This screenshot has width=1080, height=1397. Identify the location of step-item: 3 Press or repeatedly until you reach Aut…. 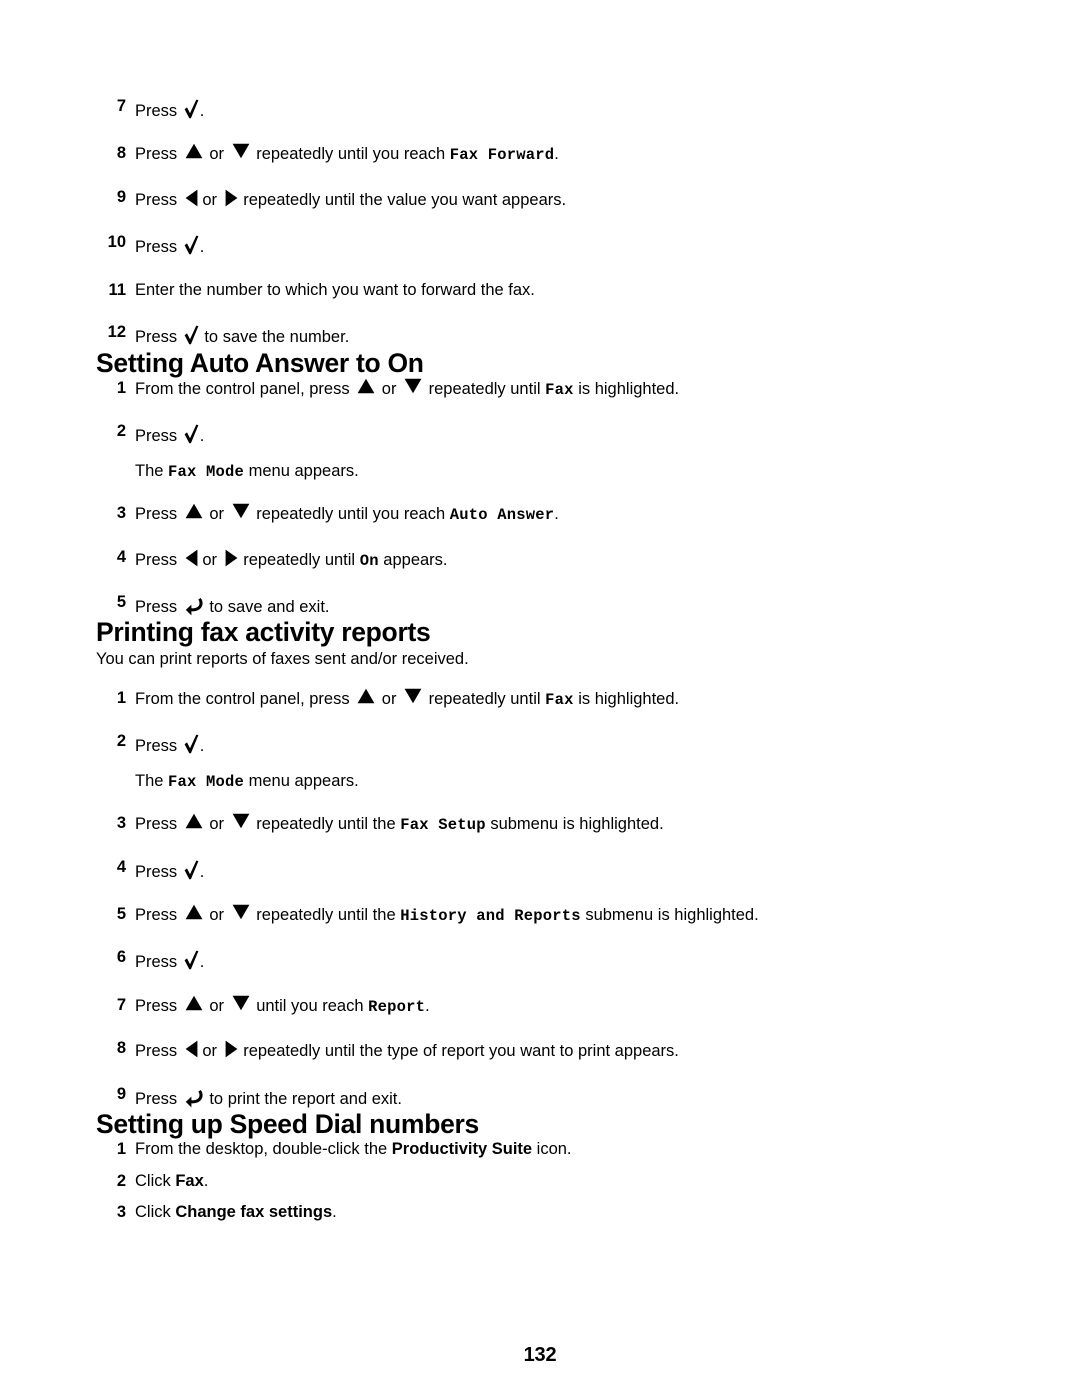
(546, 514).